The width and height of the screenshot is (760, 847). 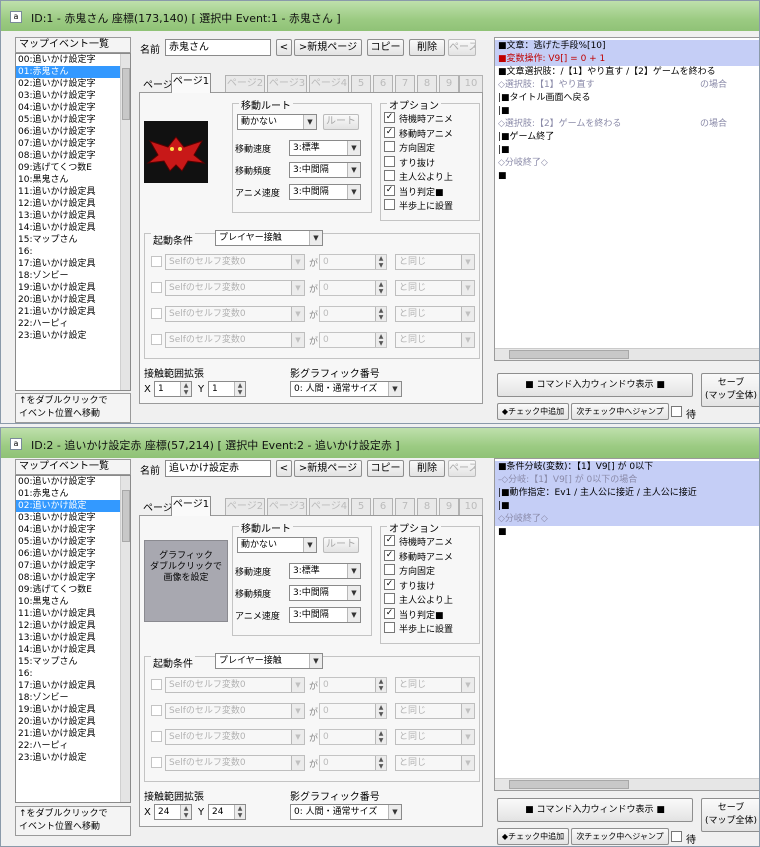 I want to click on range-x-stepper: 1 ▲ ▼, so click(x=173, y=389).